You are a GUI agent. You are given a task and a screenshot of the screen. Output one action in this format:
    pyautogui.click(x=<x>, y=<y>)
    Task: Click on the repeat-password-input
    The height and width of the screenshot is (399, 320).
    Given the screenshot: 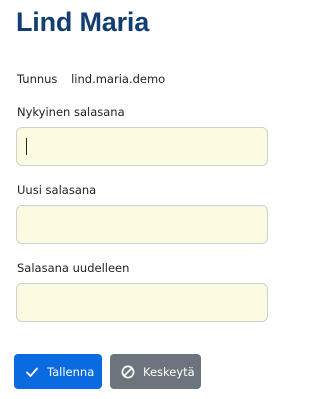 What is the action you would take?
    pyautogui.click(x=142, y=302)
    